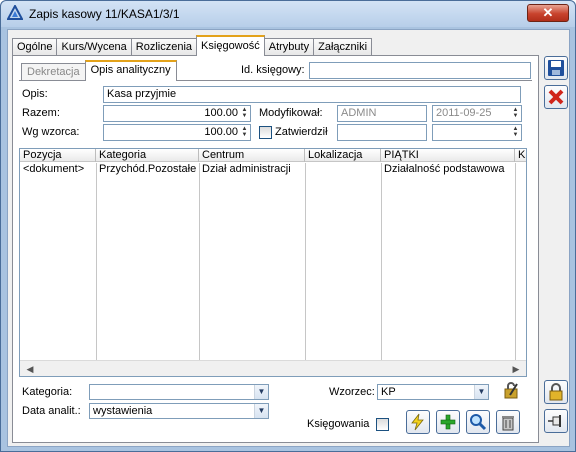 This screenshot has height=452, width=576. What do you see at coordinates (343, 169) in the screenshot?
I see `cell-lokalizacja` at bounding box center [343, 169].